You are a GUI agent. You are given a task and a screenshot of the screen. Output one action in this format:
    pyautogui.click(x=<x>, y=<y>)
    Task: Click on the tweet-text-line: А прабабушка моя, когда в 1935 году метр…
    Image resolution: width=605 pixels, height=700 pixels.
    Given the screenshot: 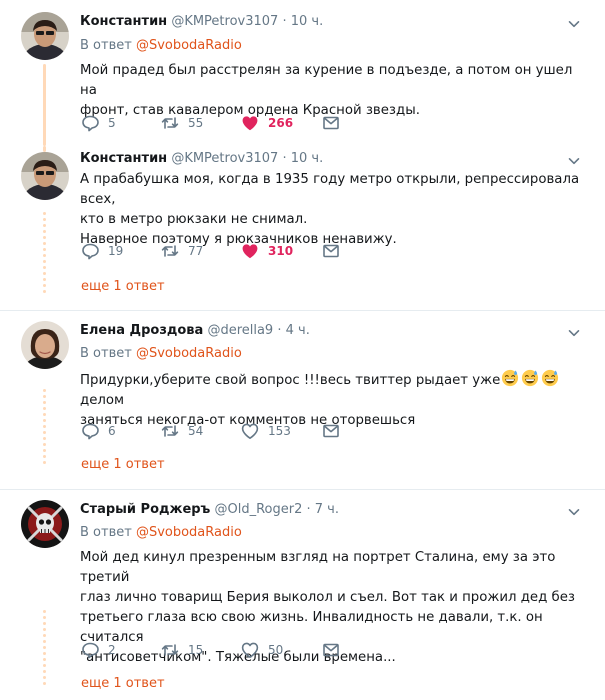 What is the action you would take?
    pyautogui.click(x=330, y=189)
    